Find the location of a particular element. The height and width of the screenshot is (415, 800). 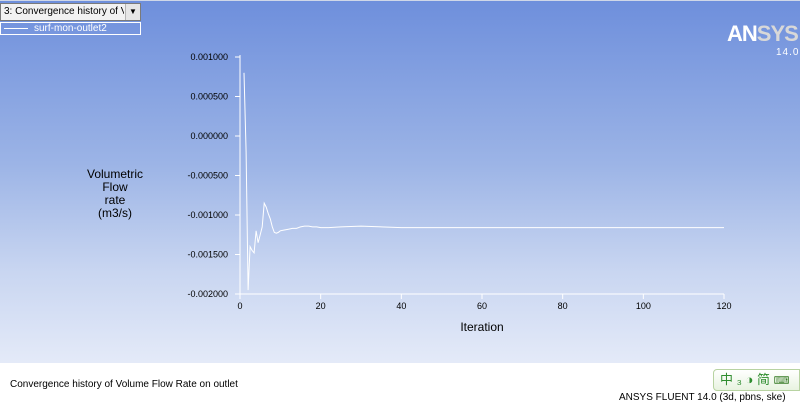

footer-solver-info: ANSYS FLUENT 14.0 (3d, pbns, ske) is located at coordinates (702, 397).